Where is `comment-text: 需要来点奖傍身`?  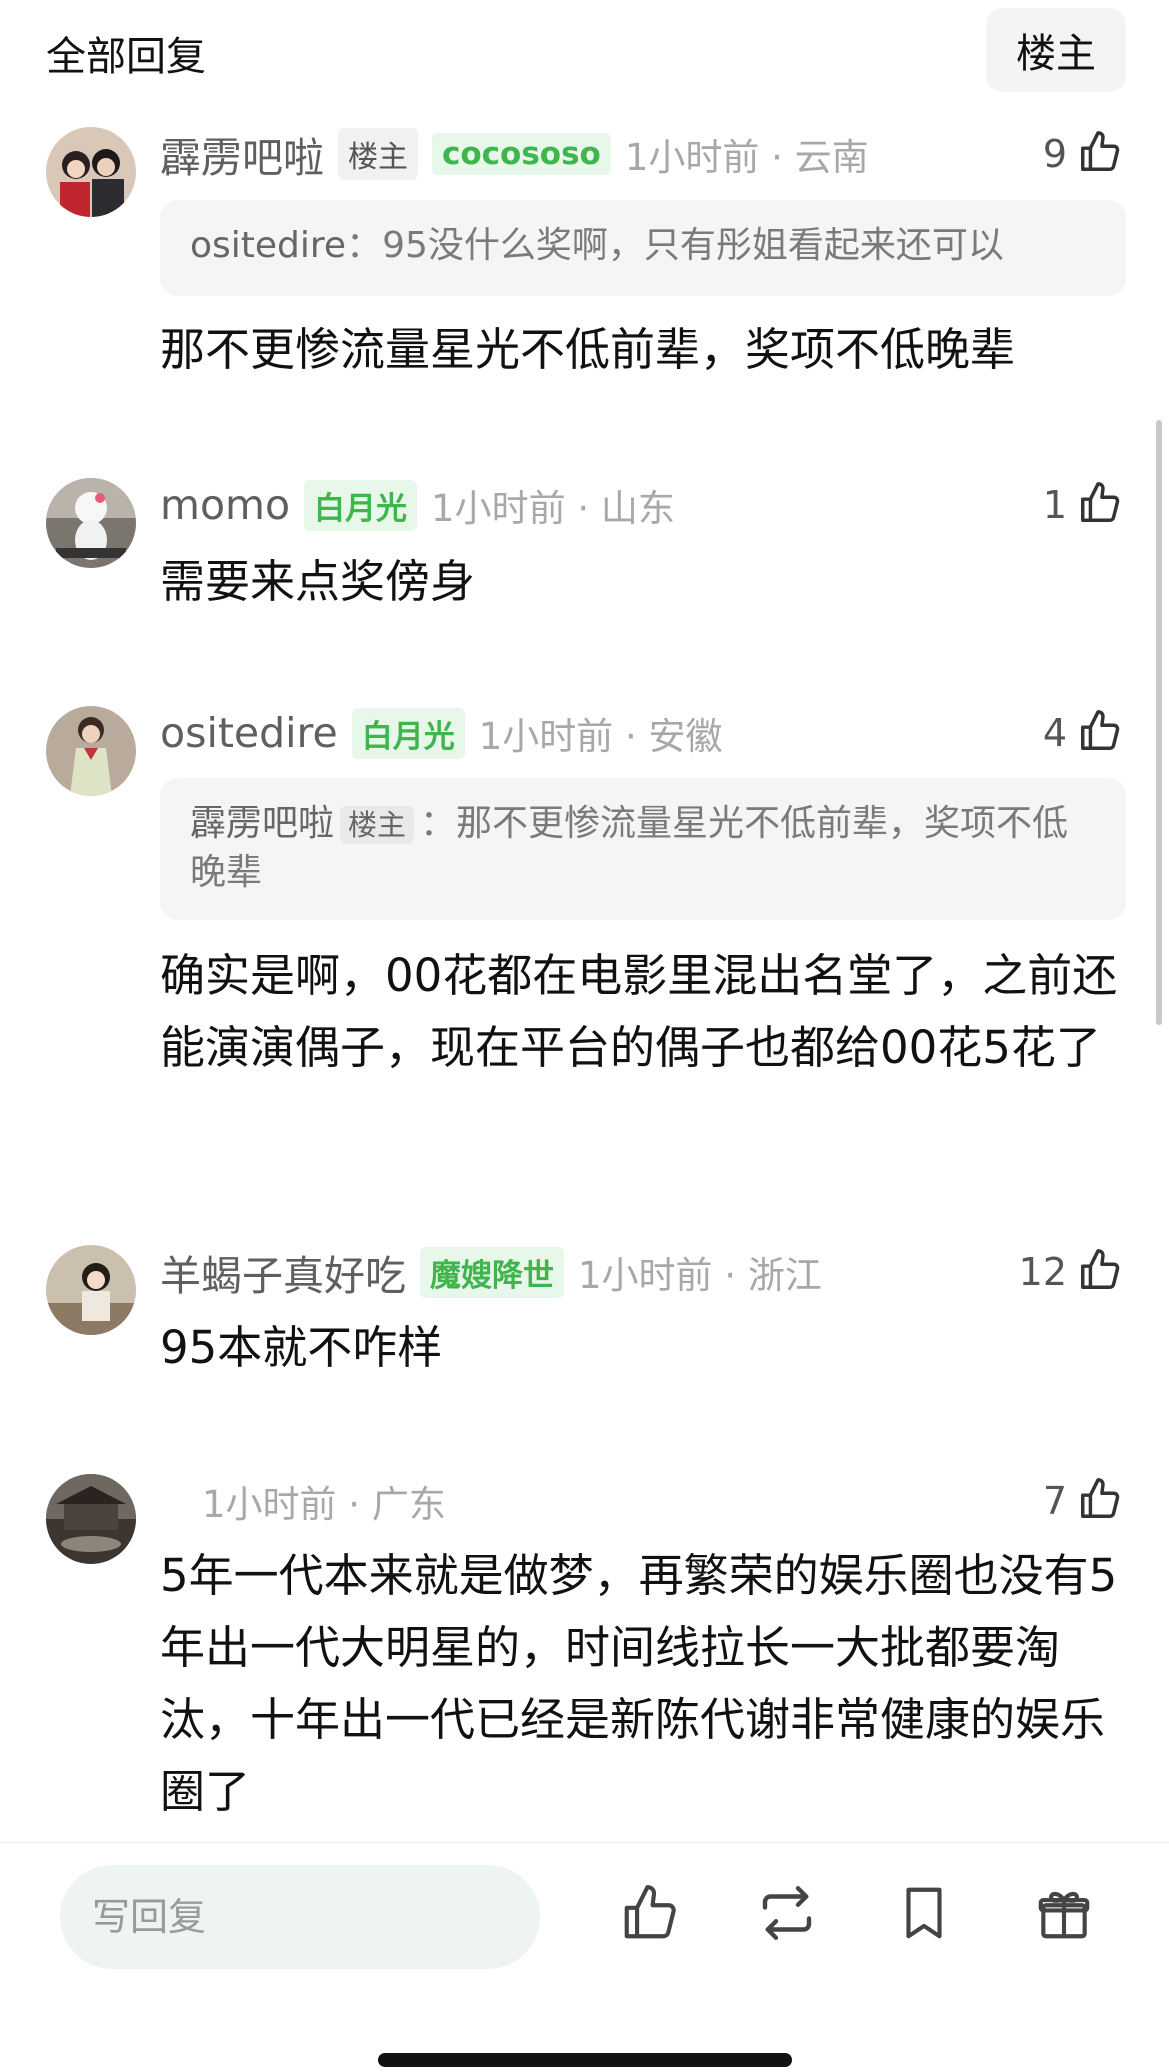
comment-text: 需要来点奖傍身 is located at coordinates (318, 581).